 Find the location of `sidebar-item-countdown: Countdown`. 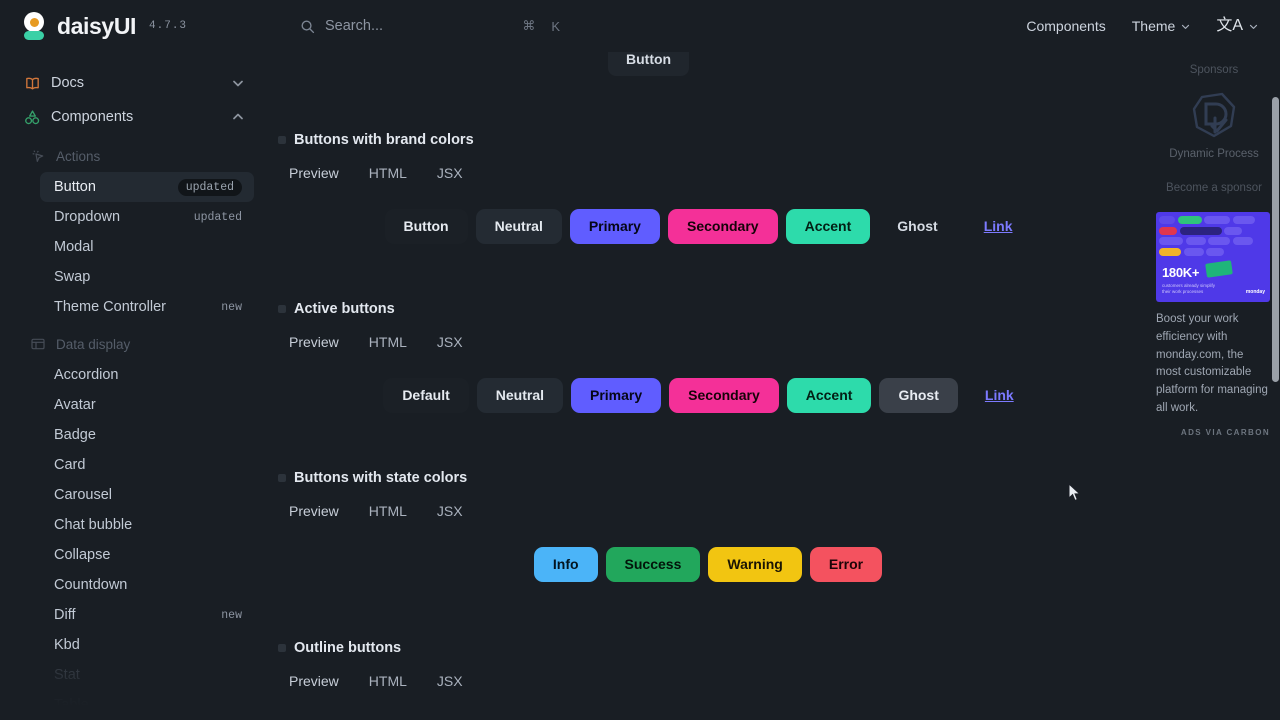

sidebar-item-countdown: Countdown is located at coordinates (147, 585).